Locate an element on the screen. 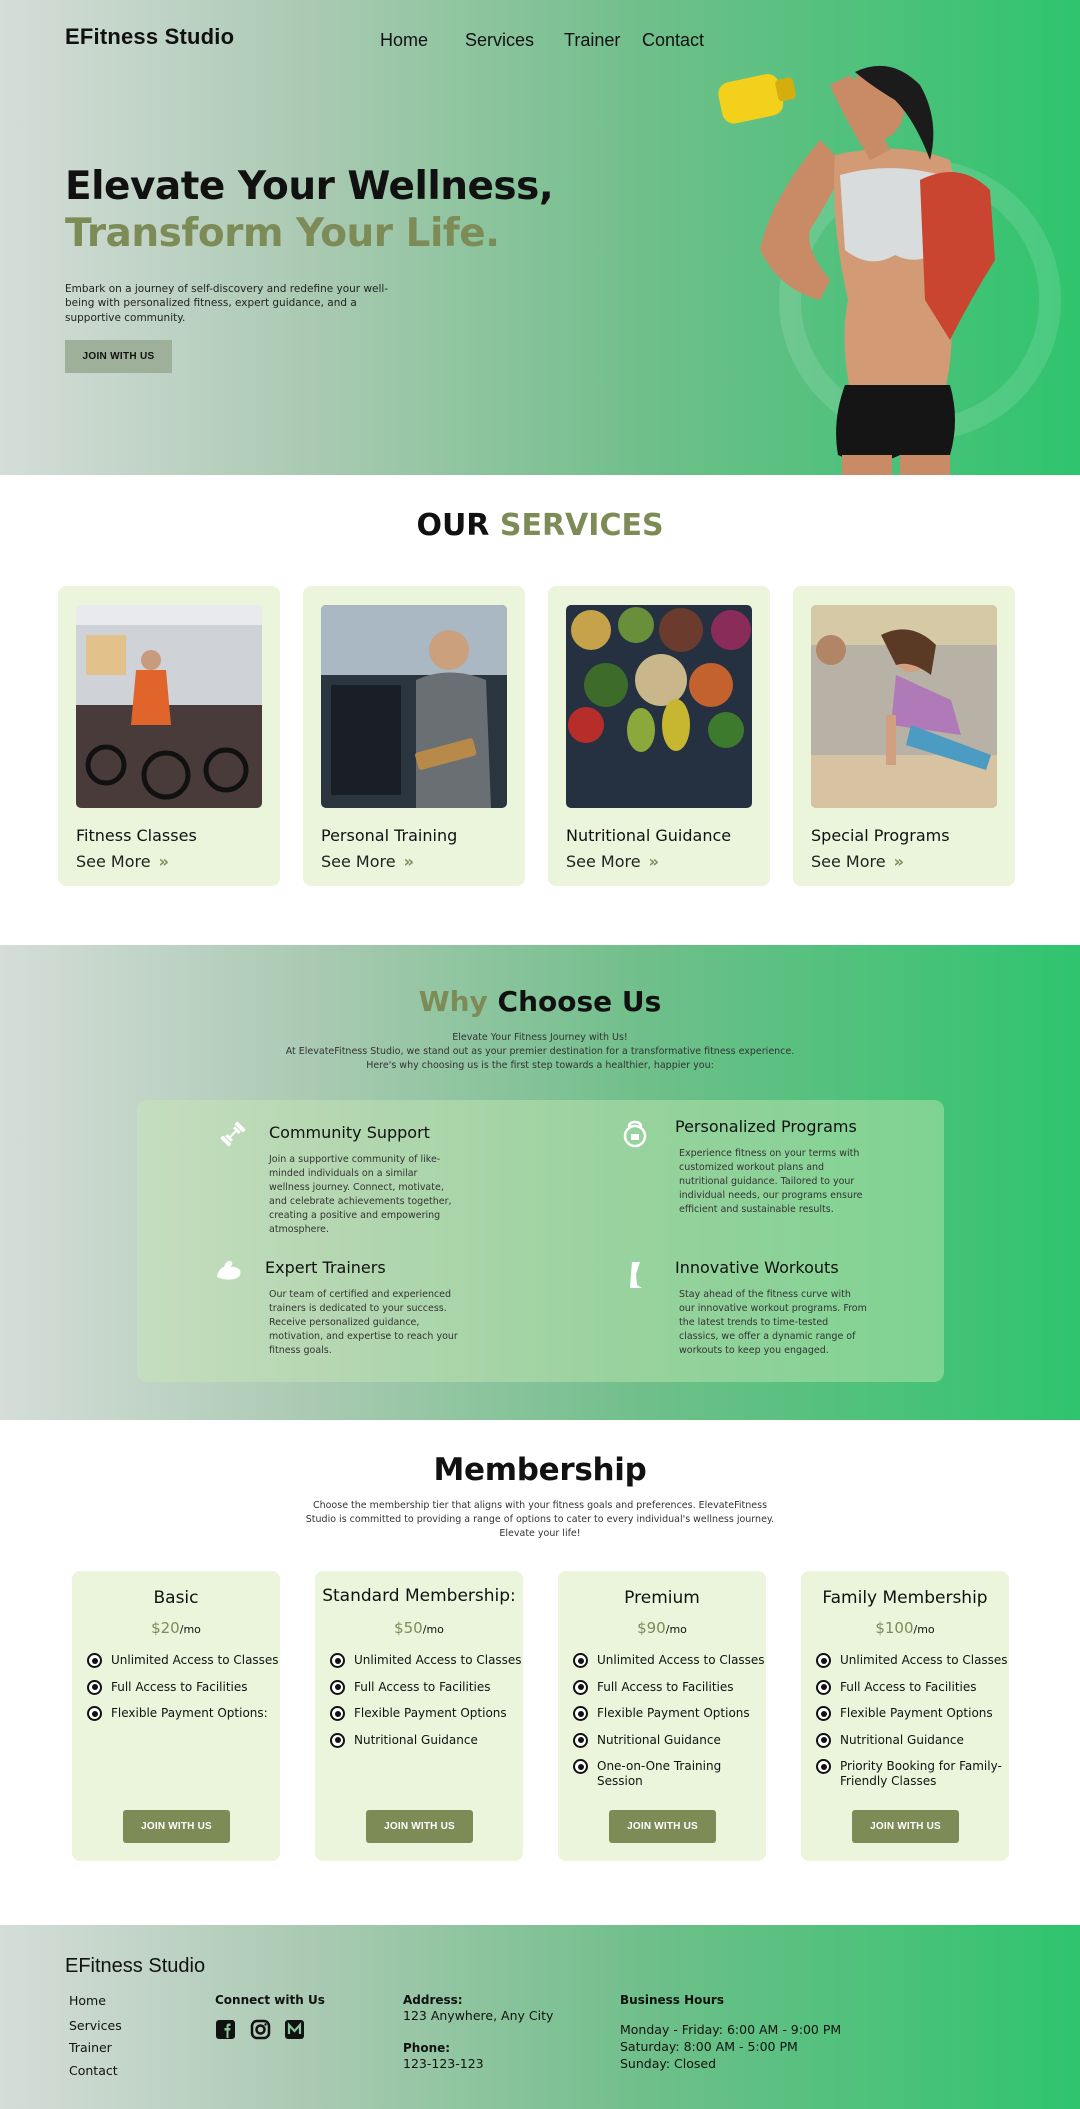 The image size is (1080, 2109). medium-icon is located at coordinates (294, 2029).